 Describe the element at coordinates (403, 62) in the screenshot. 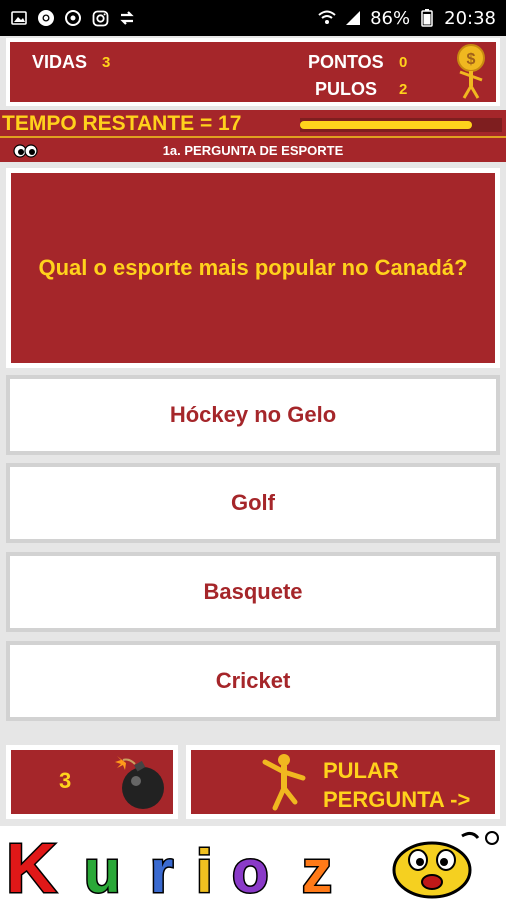

I see `points-value: 0` at that location.